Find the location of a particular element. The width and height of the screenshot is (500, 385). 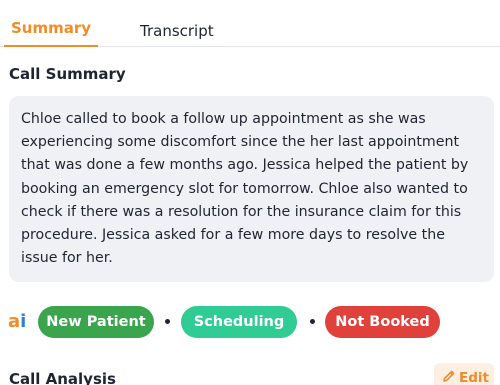

ai-logo-icon: ai is located at coordinates (19, 322).